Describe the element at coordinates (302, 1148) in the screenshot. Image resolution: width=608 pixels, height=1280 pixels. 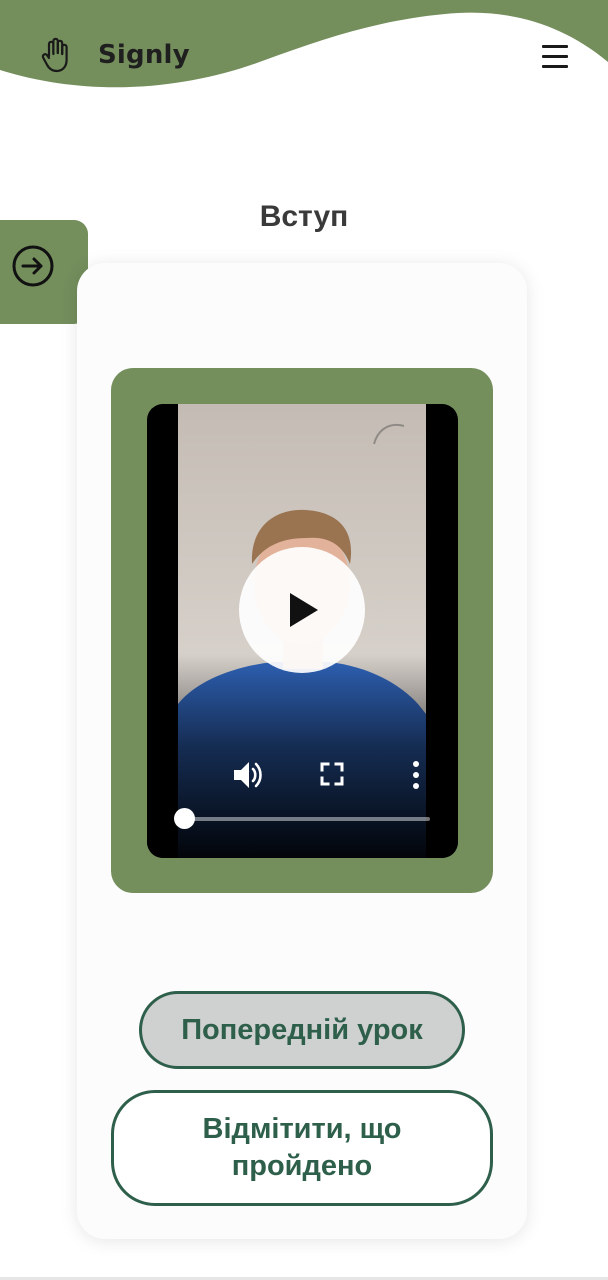
I see `mark-complete-button: Відмітити, що пройдено` at that location.